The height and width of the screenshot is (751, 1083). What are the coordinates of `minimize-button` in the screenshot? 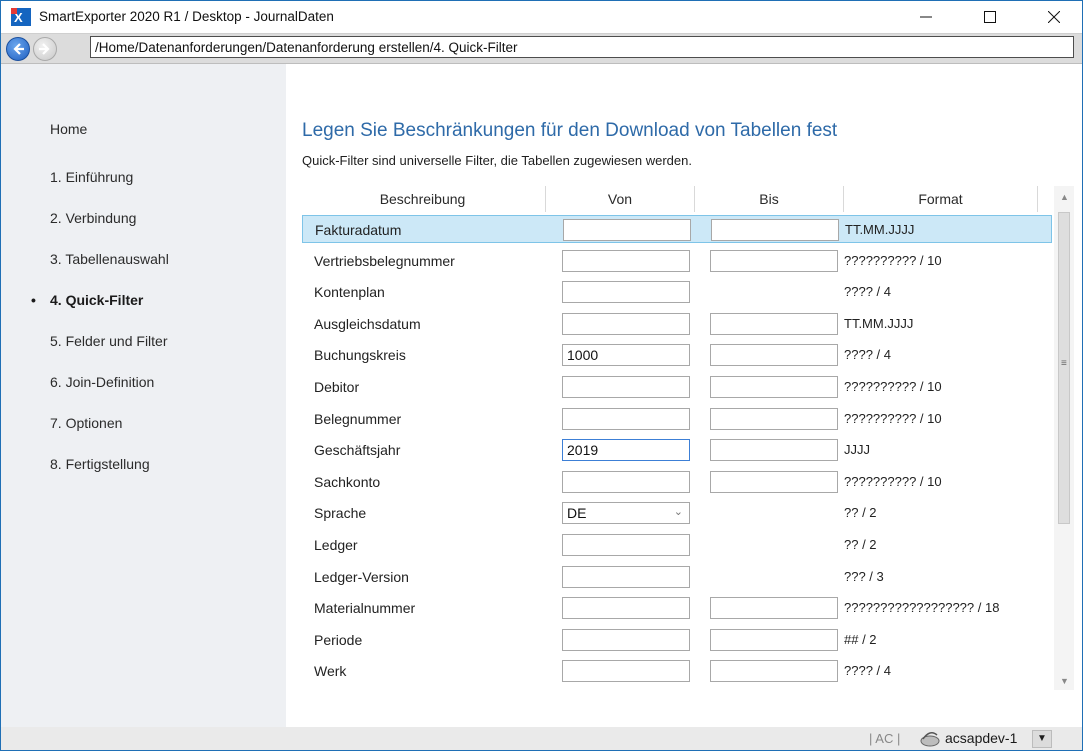 It's located at (926, 17).